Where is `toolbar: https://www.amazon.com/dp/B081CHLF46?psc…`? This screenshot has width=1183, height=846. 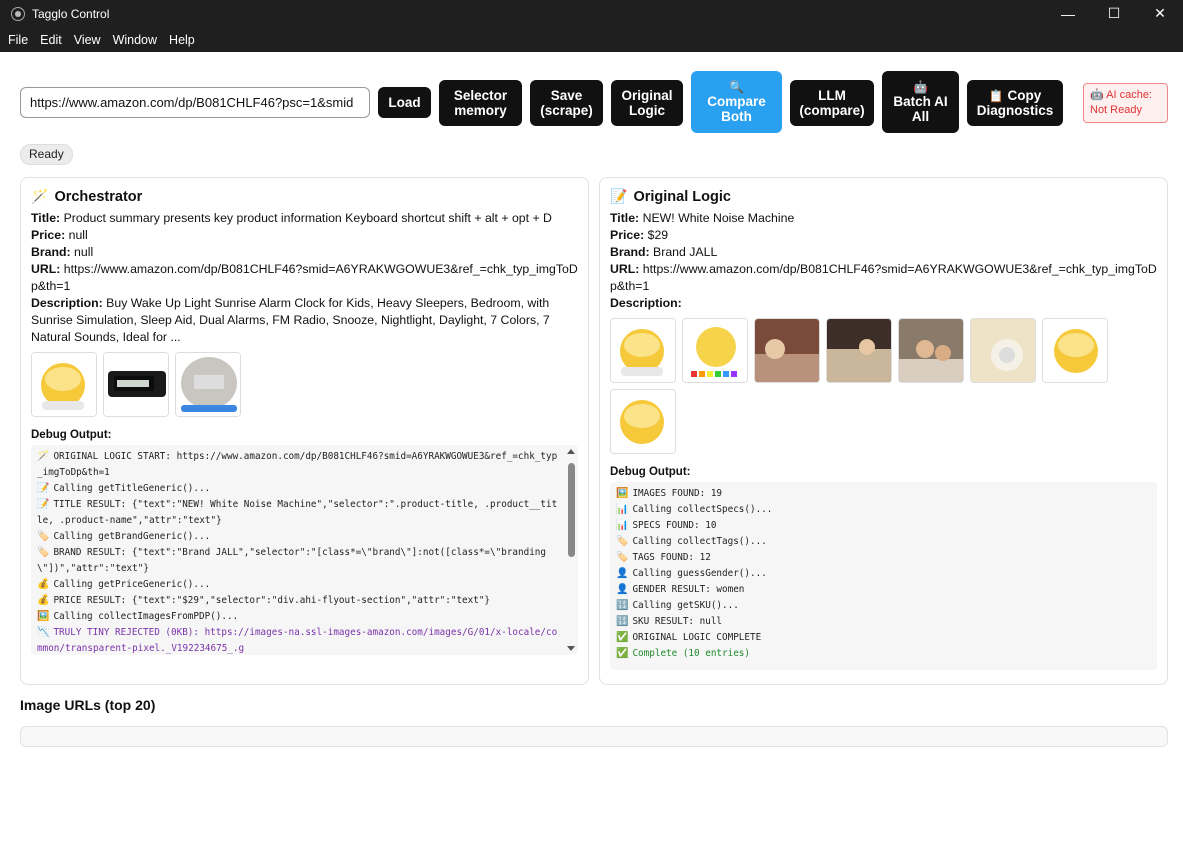 toolbar: https://www.amazon.com/dp/B081CHLF46?psc… is located at coordinates (594, 102).